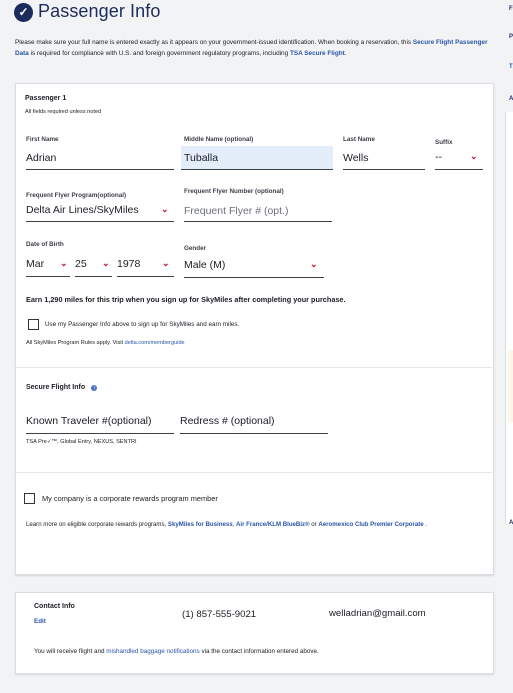 Image resolution: width=513 pixels, height=693 pixels. What do you see at coordinates (94, 387) in the screenshot?
I see `info-icon: i` at bounding box center [94, 387].